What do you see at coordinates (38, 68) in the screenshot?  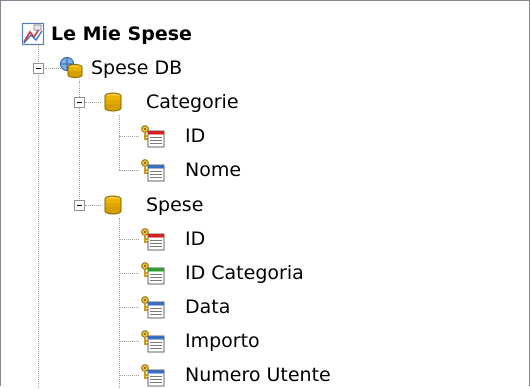 I see `collapse-toggle-database` at bounding box center [38, 68].